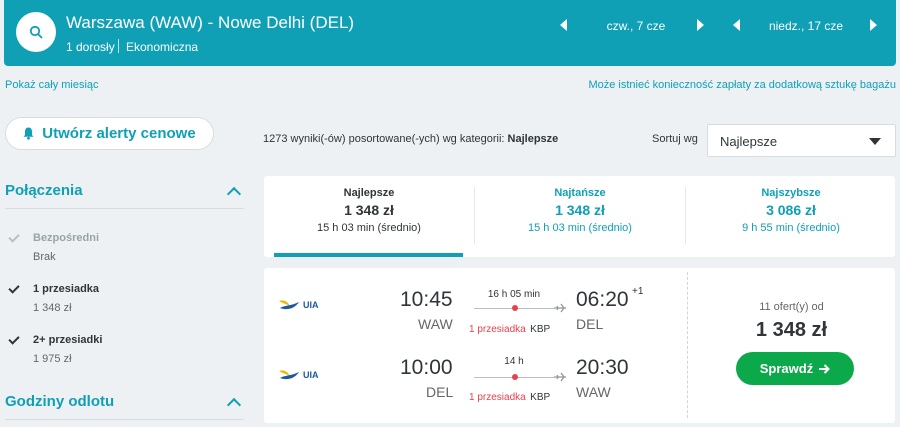  I want to click on price-alert-button: Utwórz alerty cenowe, so click(109, 133).